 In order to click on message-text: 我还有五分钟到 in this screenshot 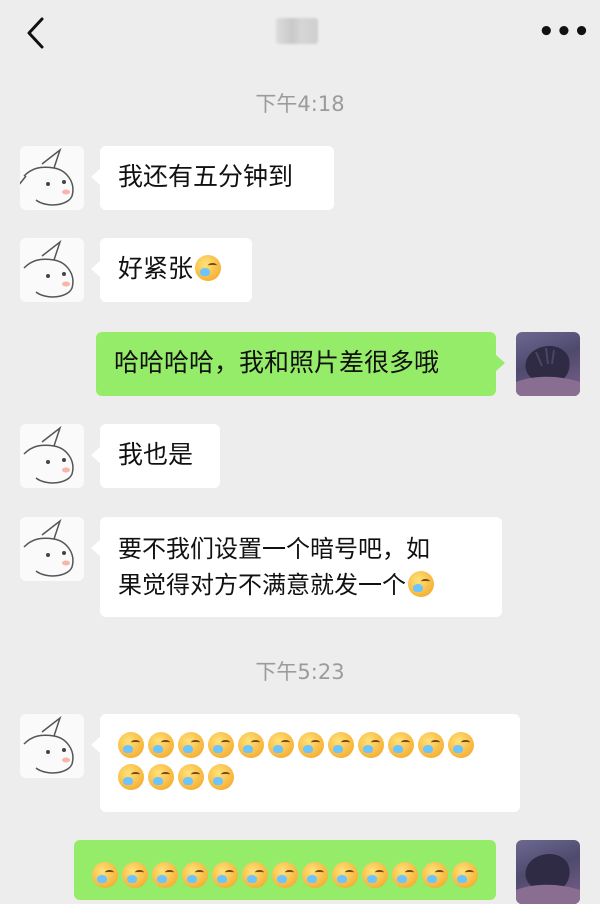, I will do `click(206, 176)`.